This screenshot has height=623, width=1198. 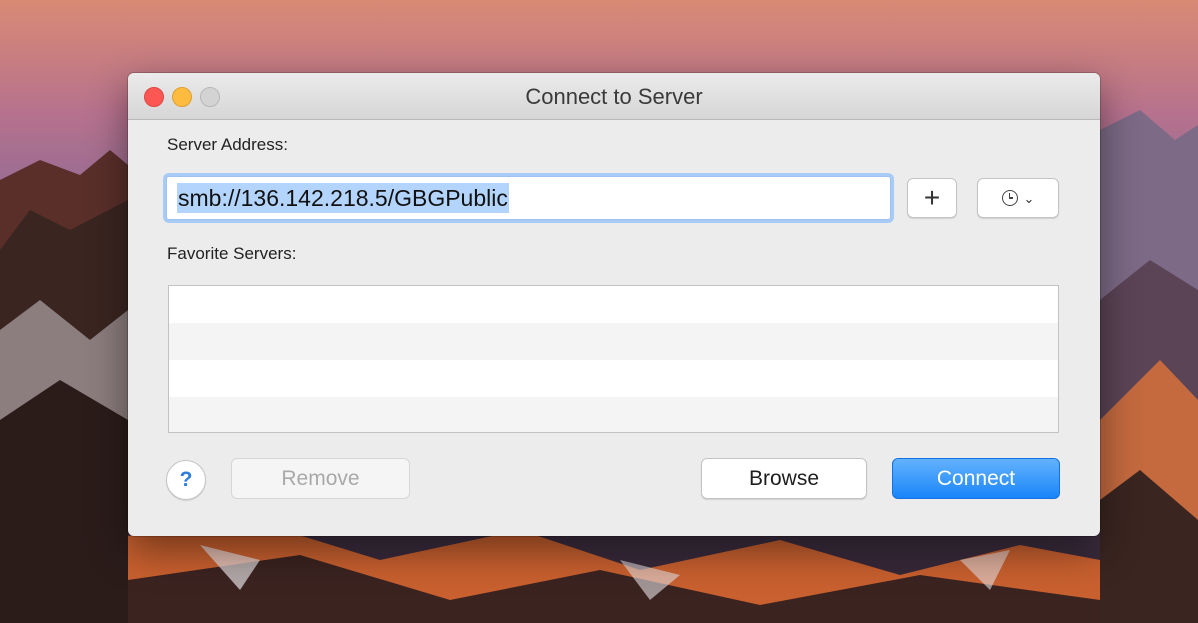 I want to click on clock-icon, so click(x=1009, y=198).